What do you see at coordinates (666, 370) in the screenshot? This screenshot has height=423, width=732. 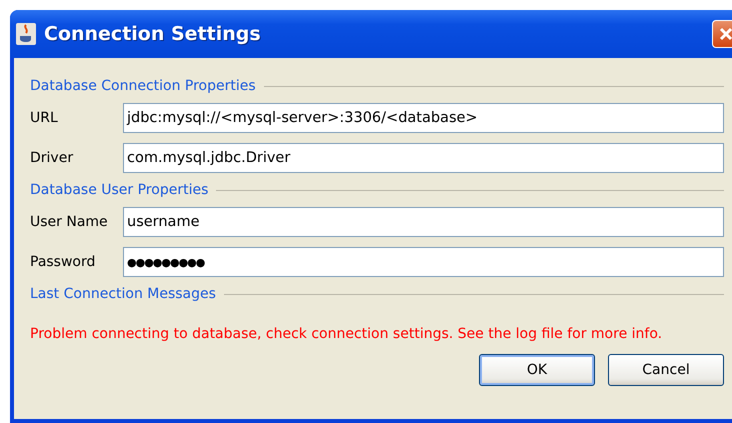 I see `cancel-button: Cancel` at bounding box center [666, 370].